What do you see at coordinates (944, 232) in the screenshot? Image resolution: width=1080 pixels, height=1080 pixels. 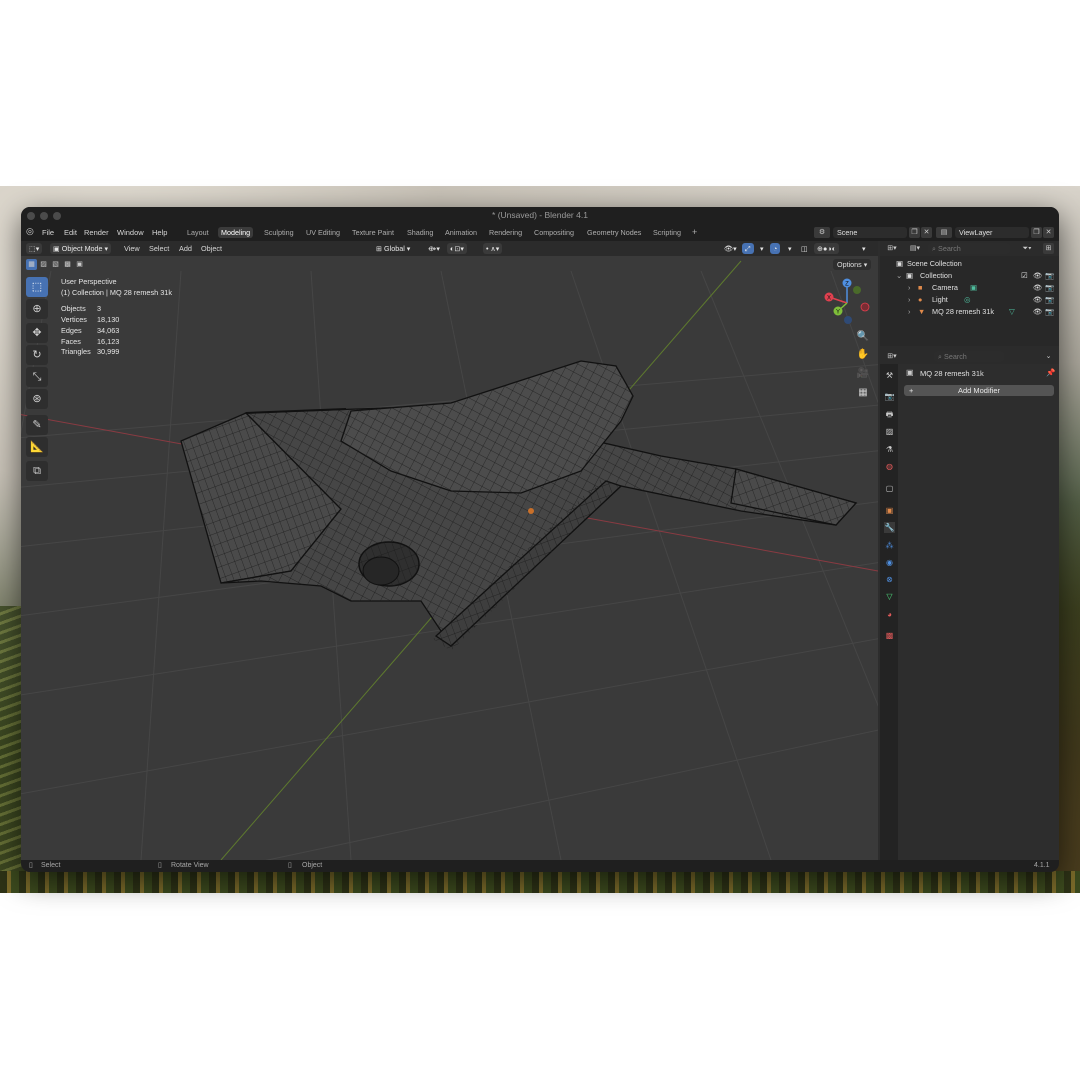 I see `view-layer-browse-icon: ▤` at bounding box center [944, 232].